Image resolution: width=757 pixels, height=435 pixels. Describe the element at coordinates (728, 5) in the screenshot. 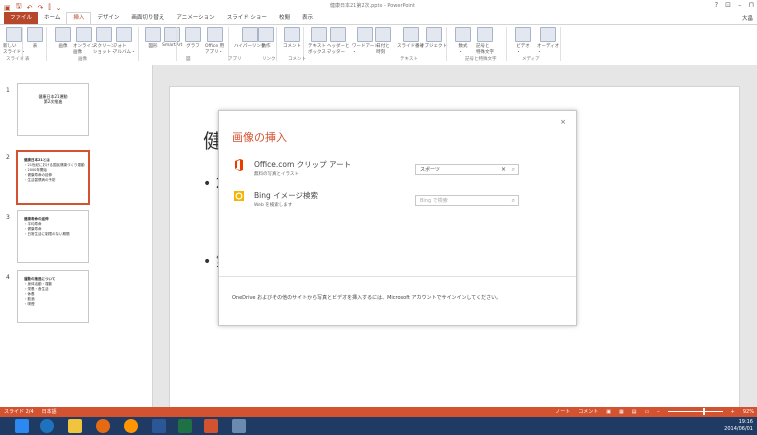

I see `ribbon-display-icon: ⊡` at that location.